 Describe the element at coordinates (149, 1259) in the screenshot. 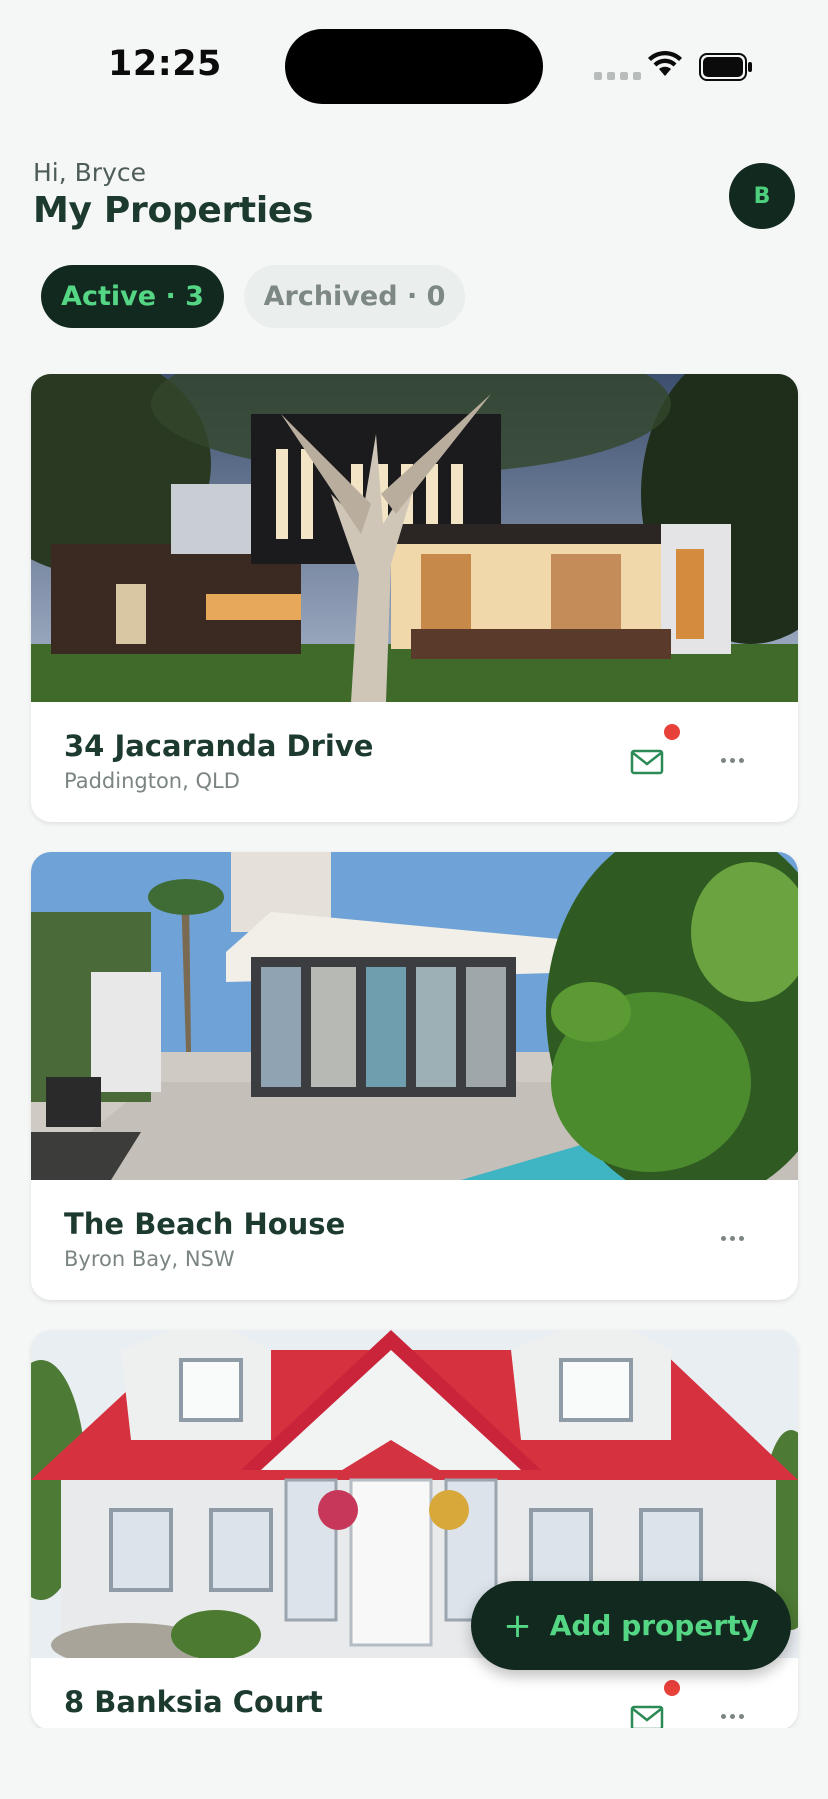

I see `property-location: Byron Bay, NSW` at that location.